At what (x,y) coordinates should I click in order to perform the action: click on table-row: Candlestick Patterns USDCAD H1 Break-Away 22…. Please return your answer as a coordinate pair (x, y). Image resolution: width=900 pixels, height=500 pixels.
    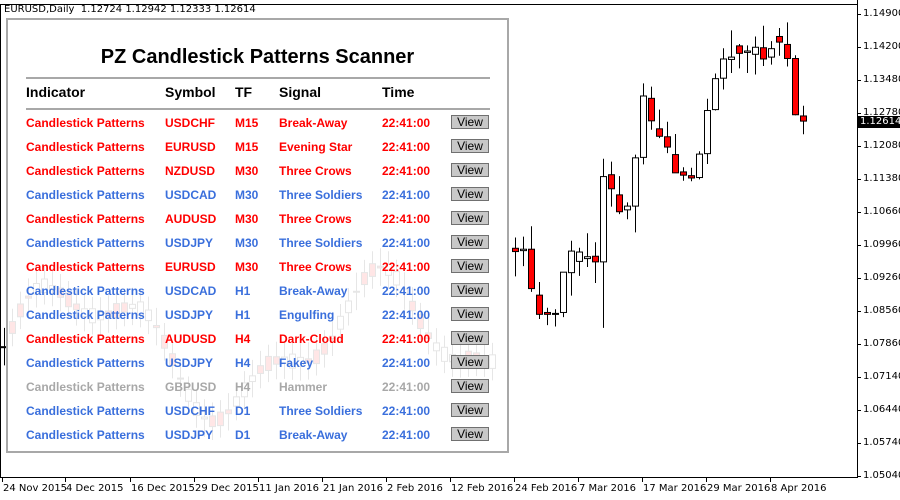
    Looking at the image, I should click on (257, 295).